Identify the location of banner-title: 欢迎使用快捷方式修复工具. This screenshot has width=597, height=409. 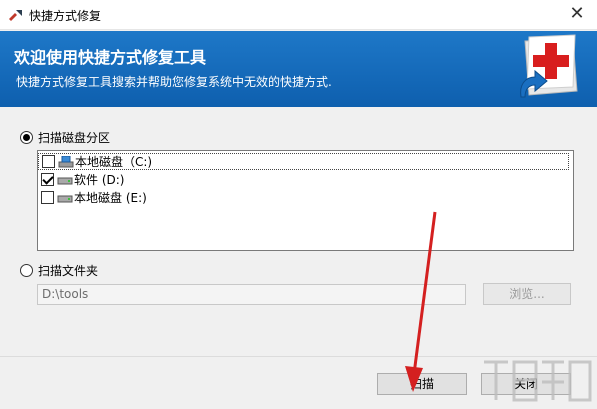
(110, 57).